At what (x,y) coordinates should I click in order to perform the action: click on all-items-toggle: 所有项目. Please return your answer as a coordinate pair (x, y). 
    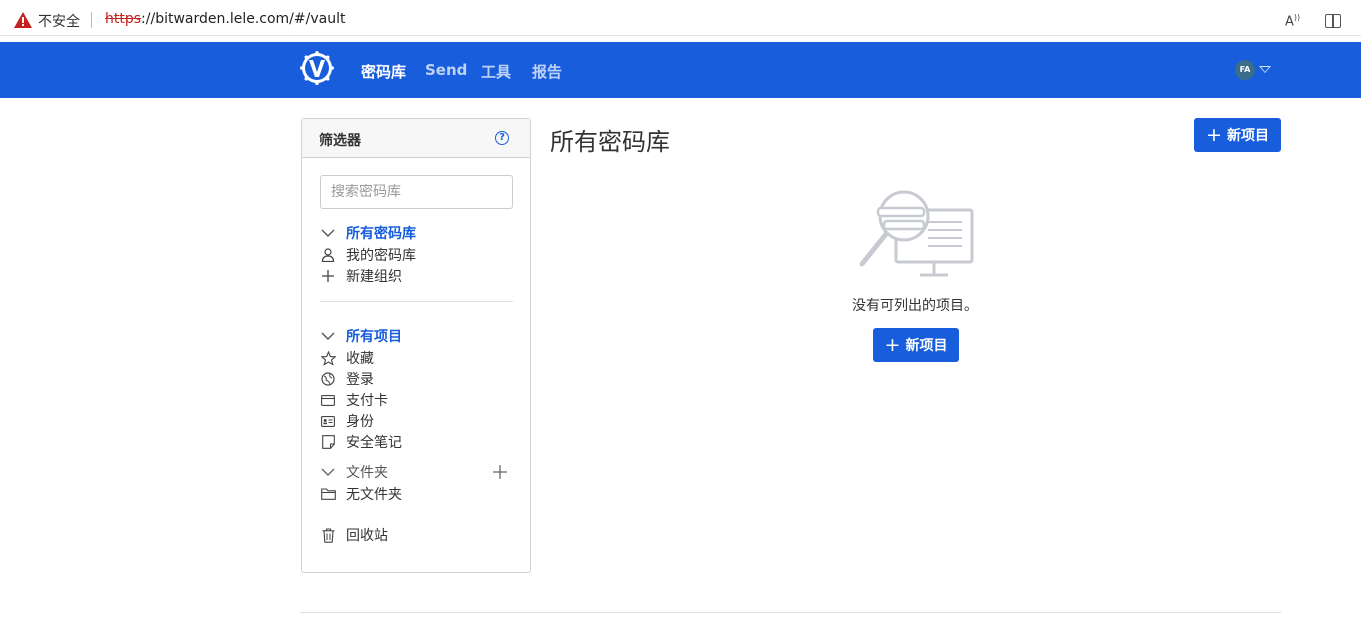
    Looking at the image, I should click on (361, 336).